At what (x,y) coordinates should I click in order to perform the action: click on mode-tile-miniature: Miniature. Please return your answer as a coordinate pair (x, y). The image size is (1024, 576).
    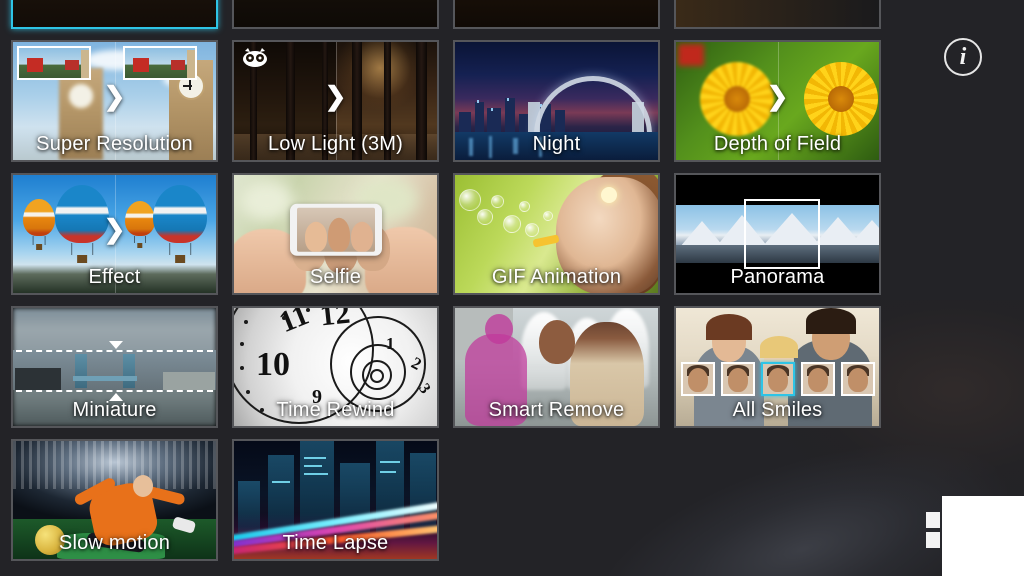
    Looking at the image, I should click on (114, 367).